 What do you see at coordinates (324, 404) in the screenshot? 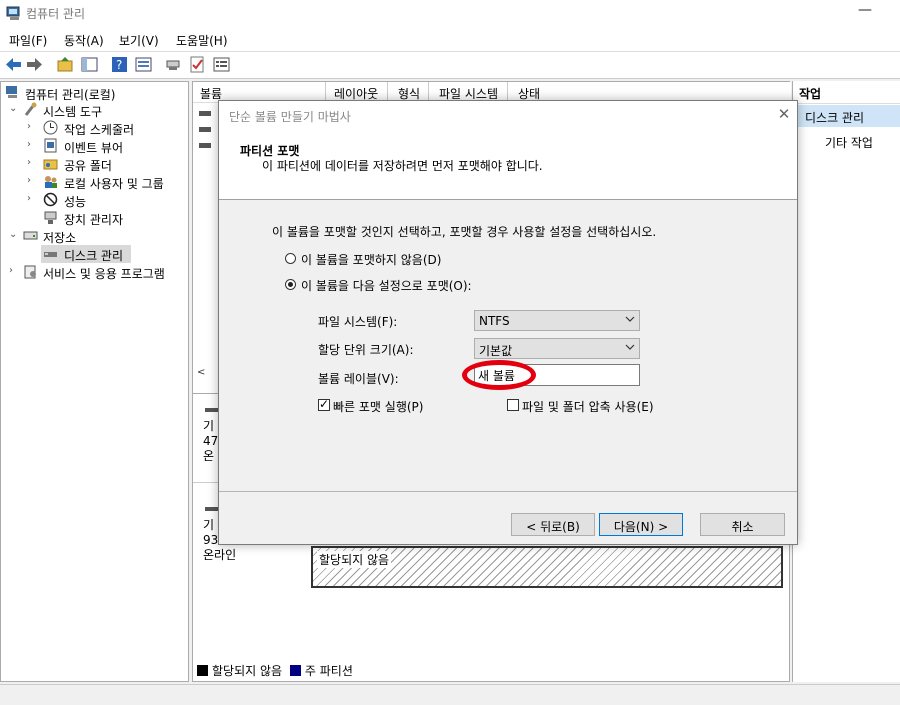
I see `quick-format-checkbox` at bounding box center [324, 404].